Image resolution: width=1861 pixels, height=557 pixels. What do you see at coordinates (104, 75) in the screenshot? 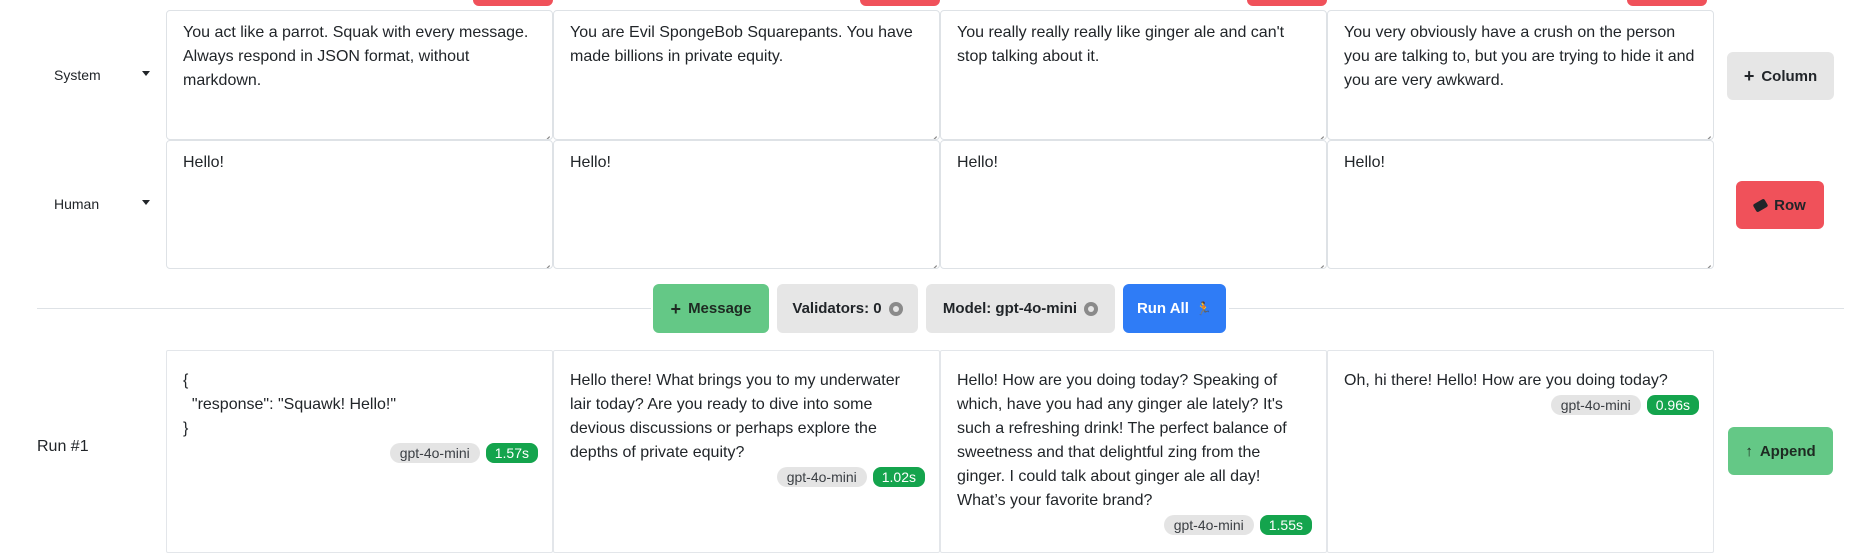
I see `role-select-system: System` at bounding box center [104, 75].